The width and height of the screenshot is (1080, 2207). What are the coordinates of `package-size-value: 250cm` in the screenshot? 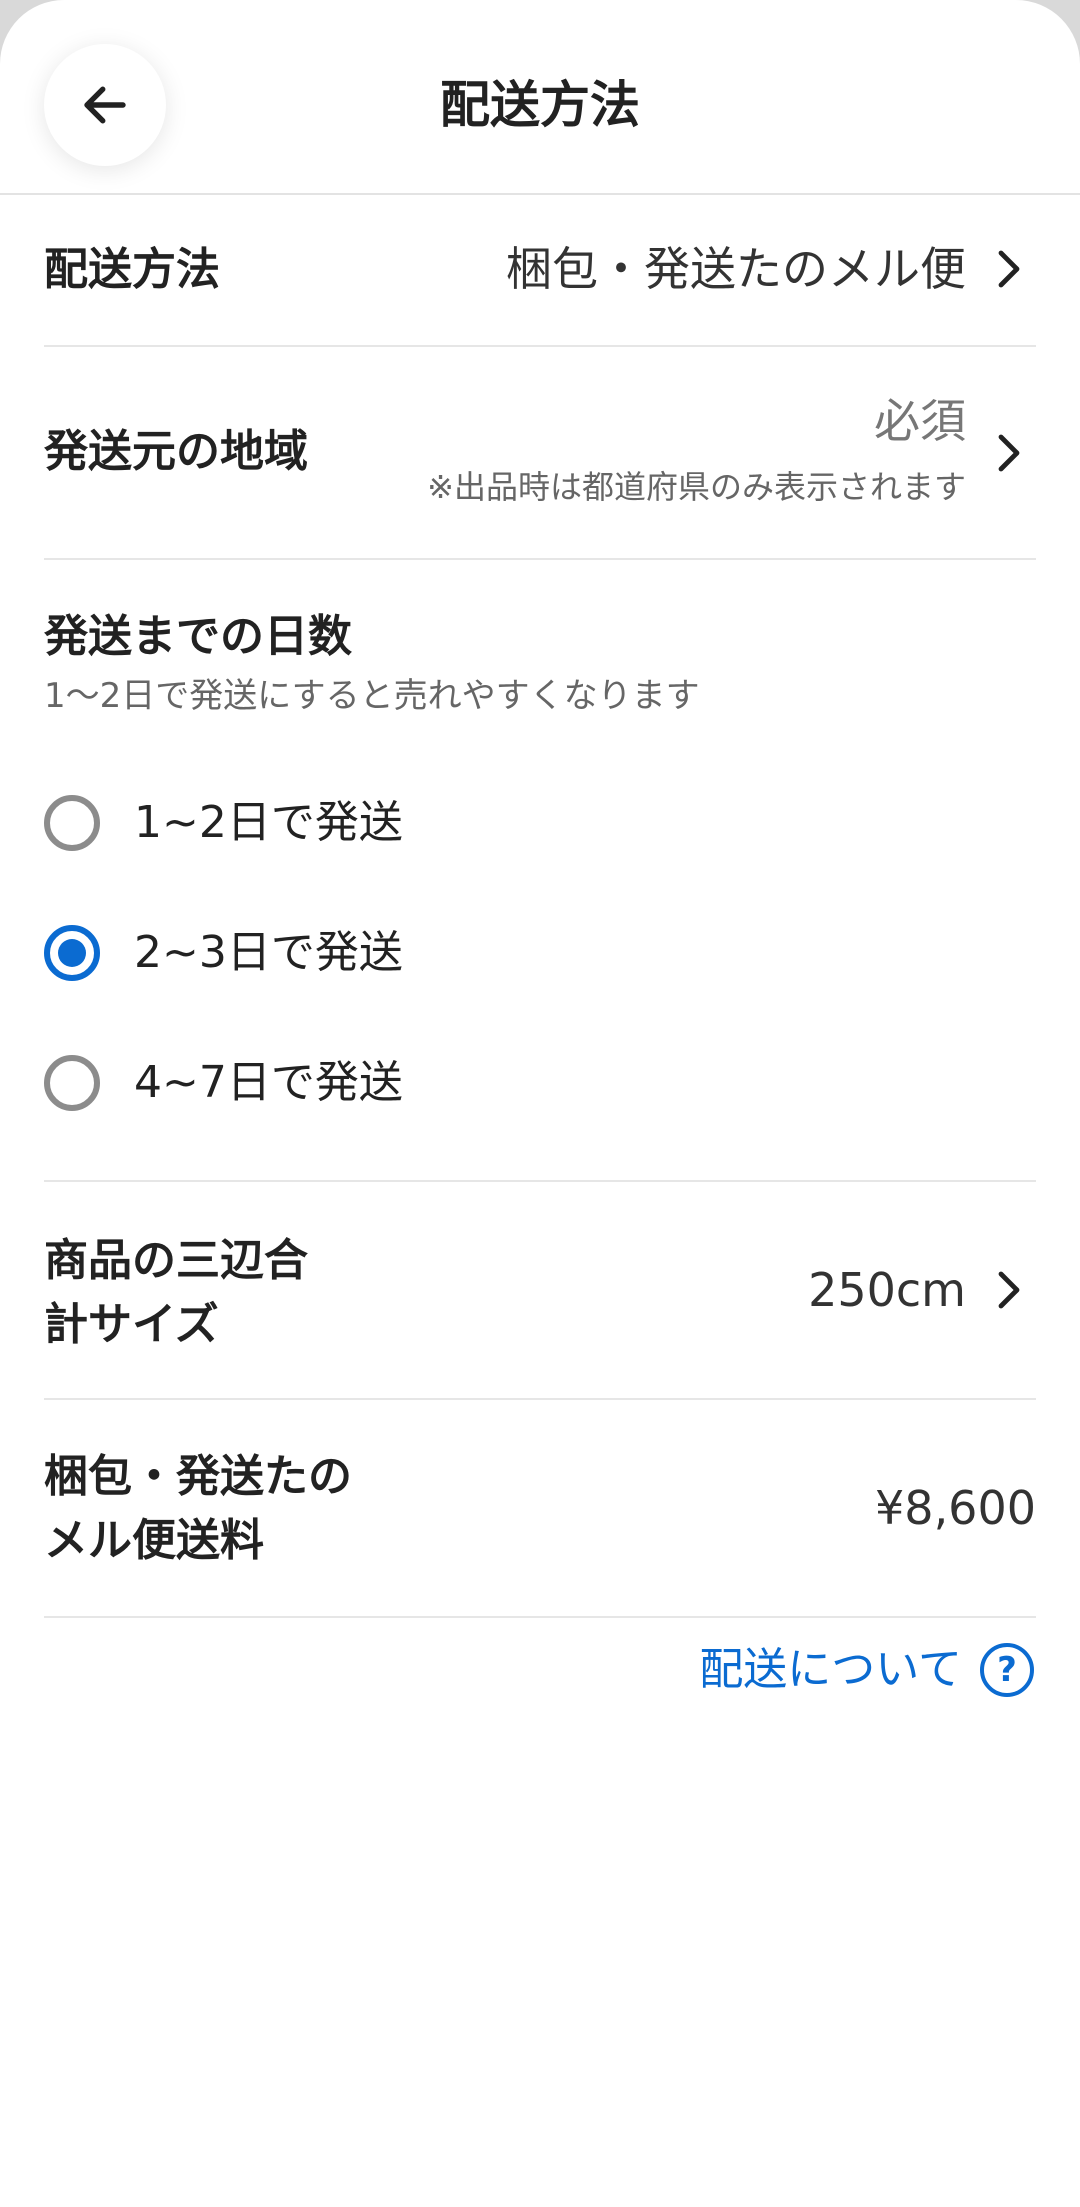 It's located at (887, 1290).